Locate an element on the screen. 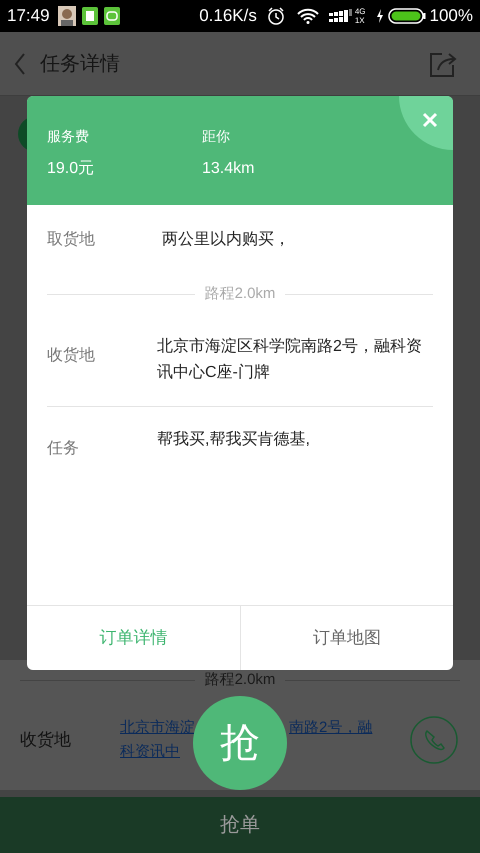  row-label: 收货地 is located at coordinates (46, 740).